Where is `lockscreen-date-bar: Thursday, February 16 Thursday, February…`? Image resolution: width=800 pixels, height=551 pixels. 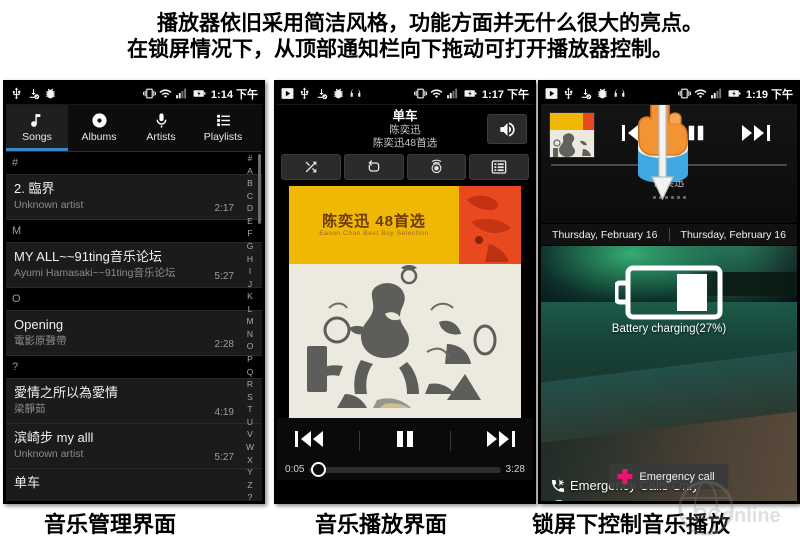
lockscreen-date-bar: Thursday, February 16 Thursday, February… is located at coordinates (669, 234).